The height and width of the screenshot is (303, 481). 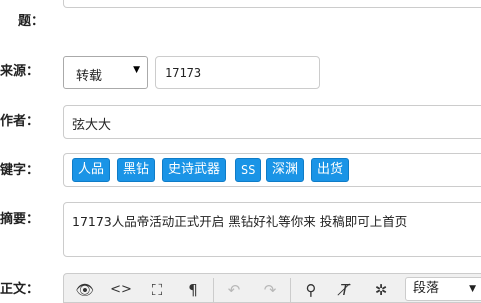 I want to click on find-binoculars-icon: ⚲, so click(x=311, y=290).